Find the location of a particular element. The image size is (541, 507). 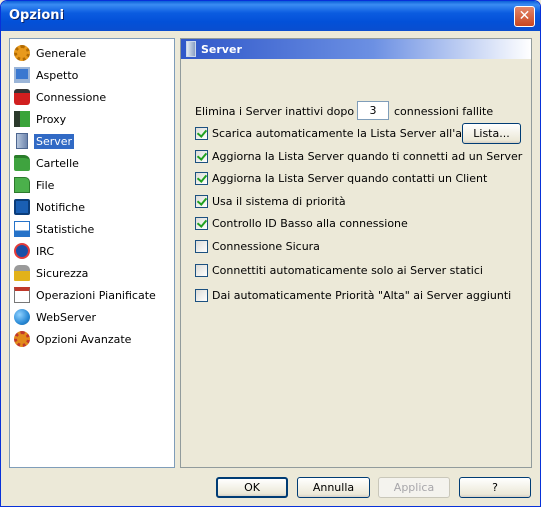

chart-icon is located at coordinates (22, 229).